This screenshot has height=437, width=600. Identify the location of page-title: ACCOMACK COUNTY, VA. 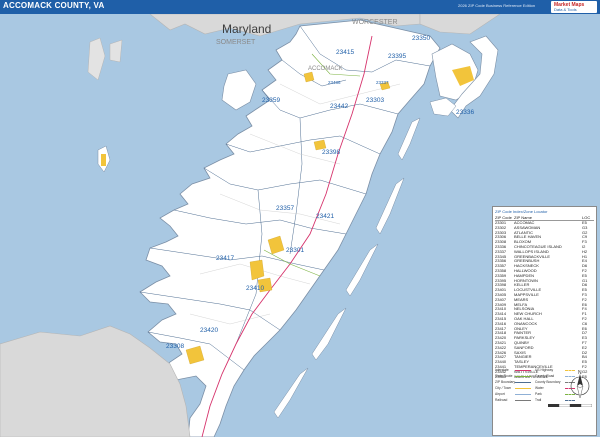
(54, 5).